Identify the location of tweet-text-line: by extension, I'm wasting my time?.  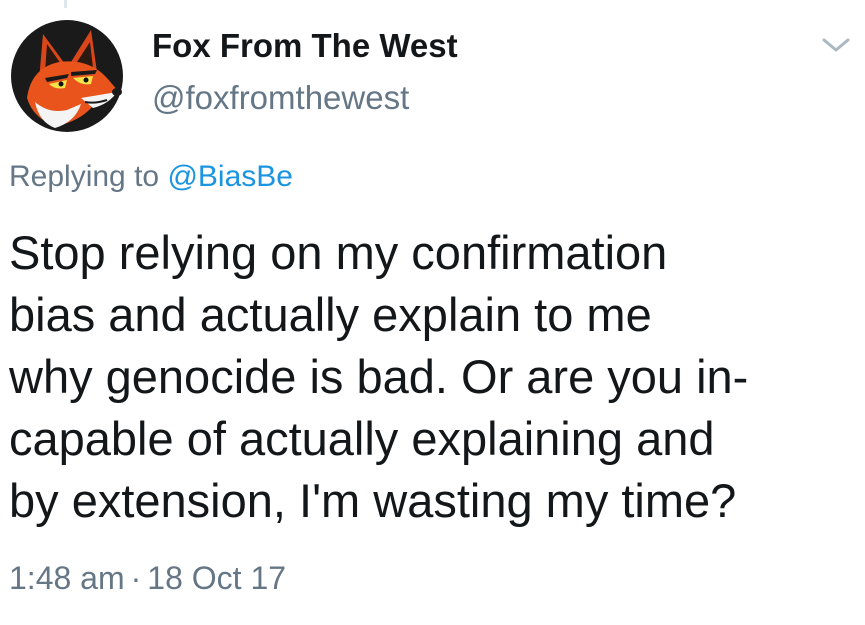
(373, 500).